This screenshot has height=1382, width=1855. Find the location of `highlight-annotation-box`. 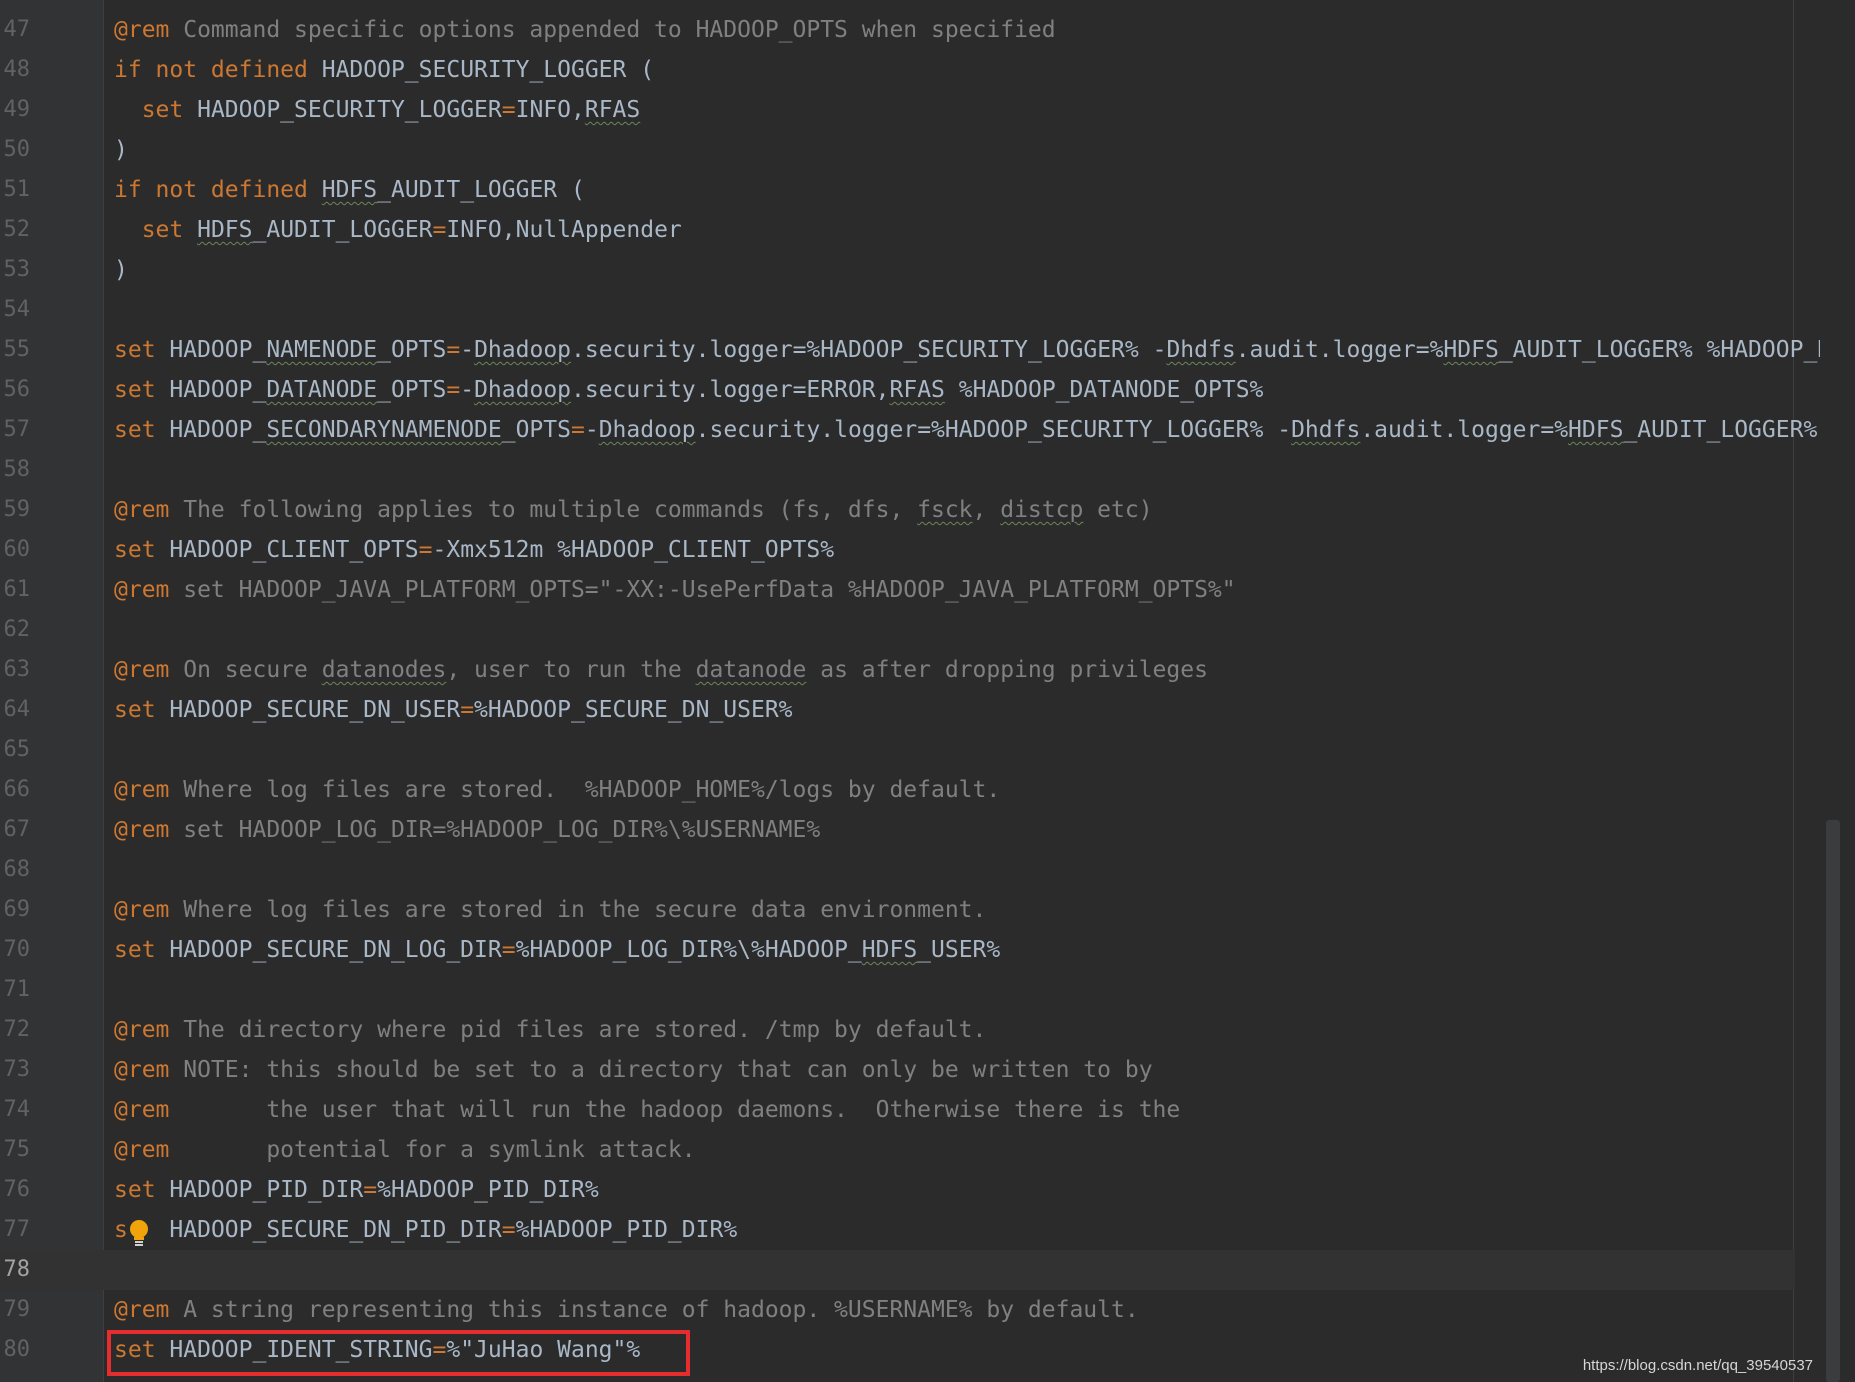

highlight-annotation-box is located at coordinates (398, 1353).